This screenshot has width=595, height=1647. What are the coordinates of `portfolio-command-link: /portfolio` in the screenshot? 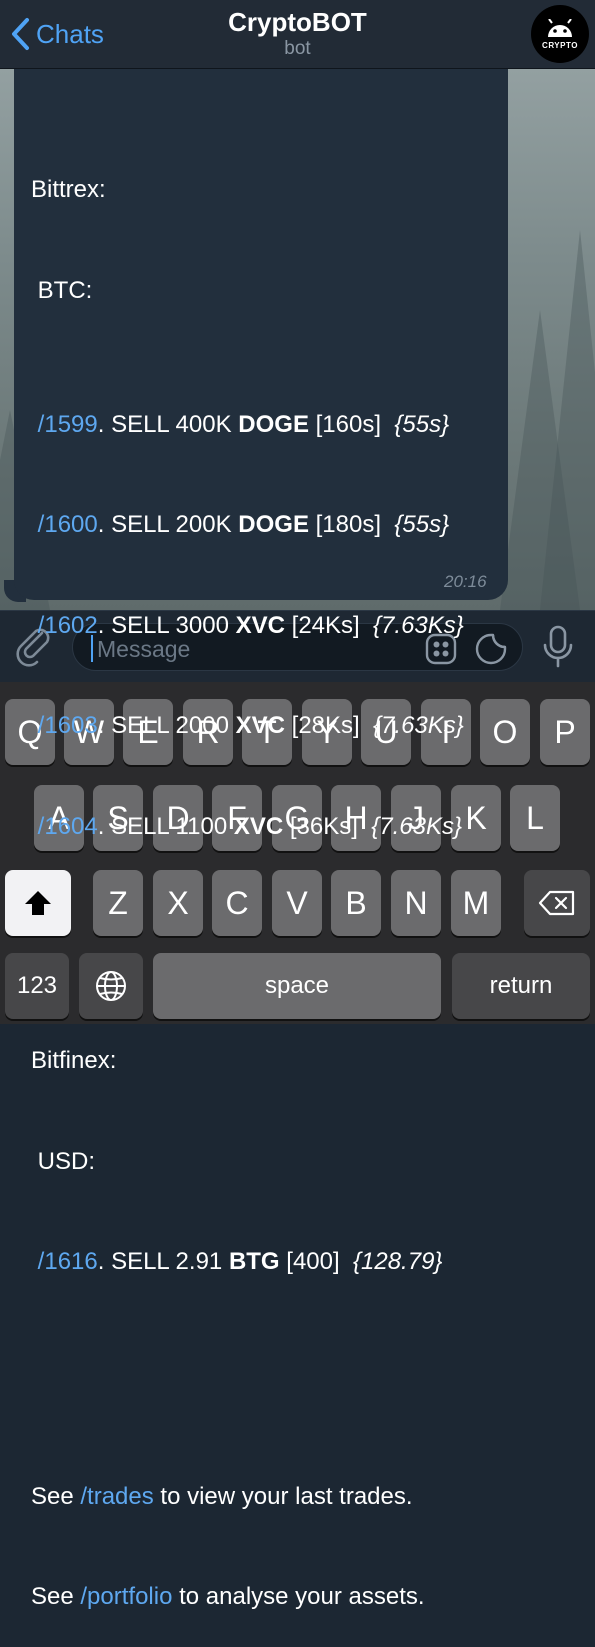 It's located at (126, 1596).